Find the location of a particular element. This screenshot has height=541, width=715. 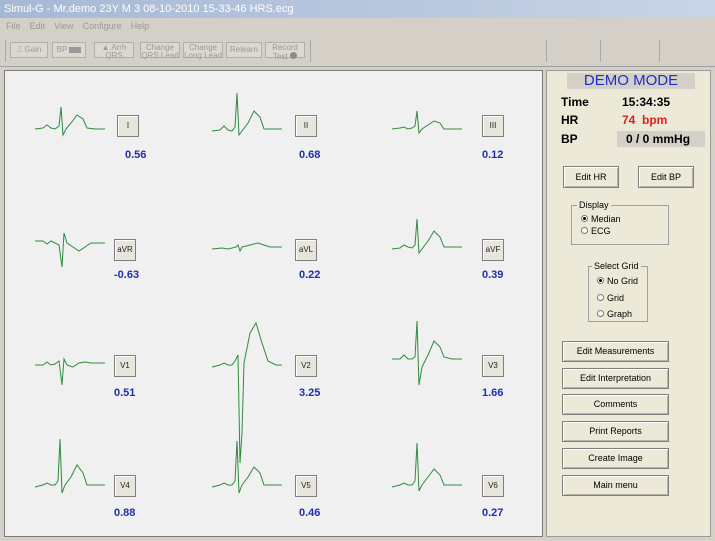

lead-aVL-button: aVL is located at coordinates (306, 250).